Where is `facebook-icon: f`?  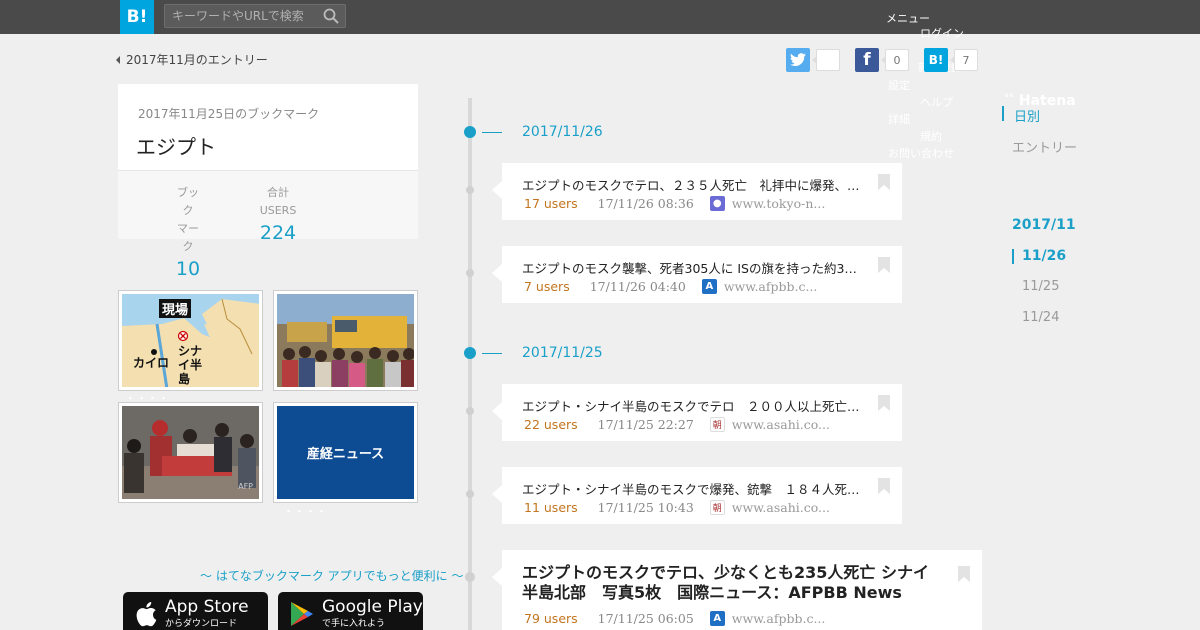
facebook-icon: f is located at coordinates (867, 60).